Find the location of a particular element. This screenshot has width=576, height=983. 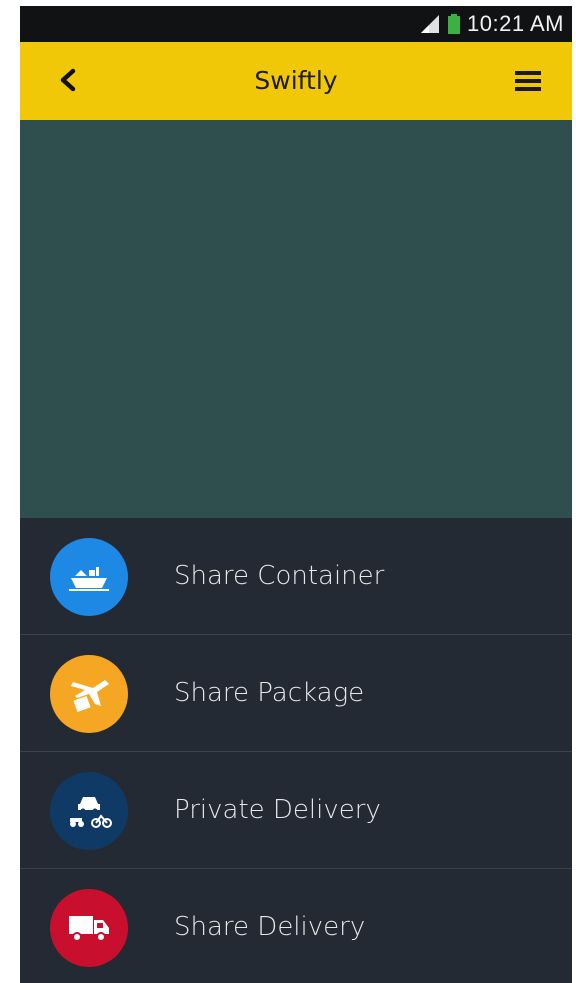

menu-button is located at coordinates (528, 81).